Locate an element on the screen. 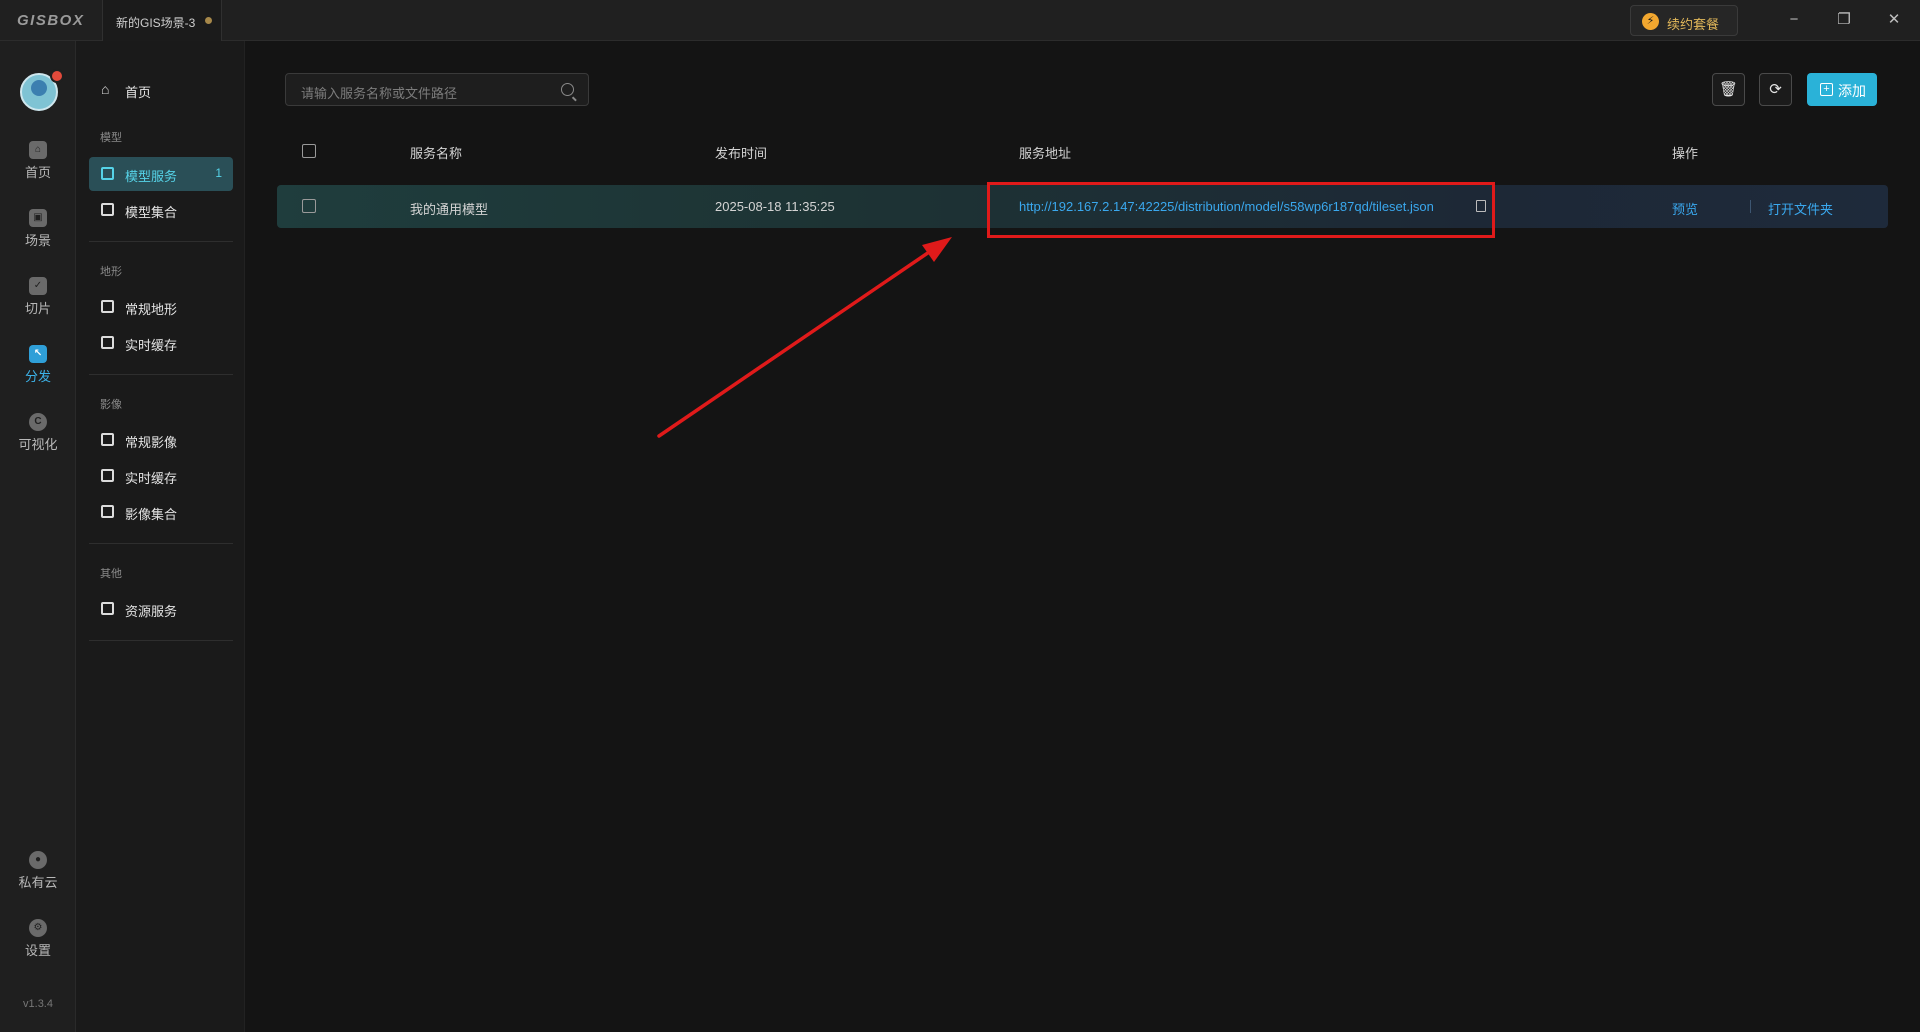 This screenshot has width=1920, height=1032. rail-item-visualize: C 可视化 is located at coordinates (38, 441).